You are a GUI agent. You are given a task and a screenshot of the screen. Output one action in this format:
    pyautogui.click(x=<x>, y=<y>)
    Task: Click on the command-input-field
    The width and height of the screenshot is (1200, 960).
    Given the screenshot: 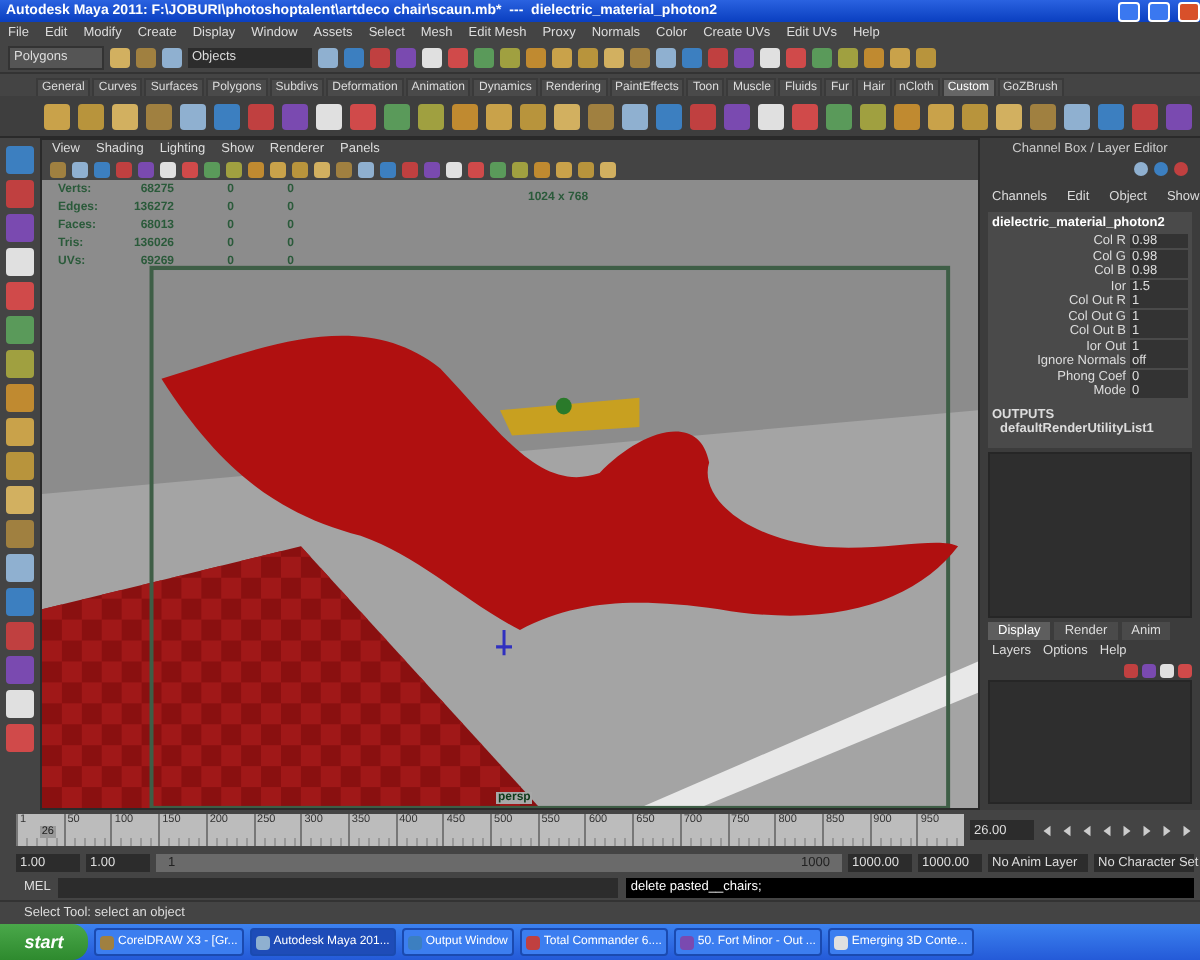 What is the action you would take?
    pyautogui.click(x=338, y=887)
    